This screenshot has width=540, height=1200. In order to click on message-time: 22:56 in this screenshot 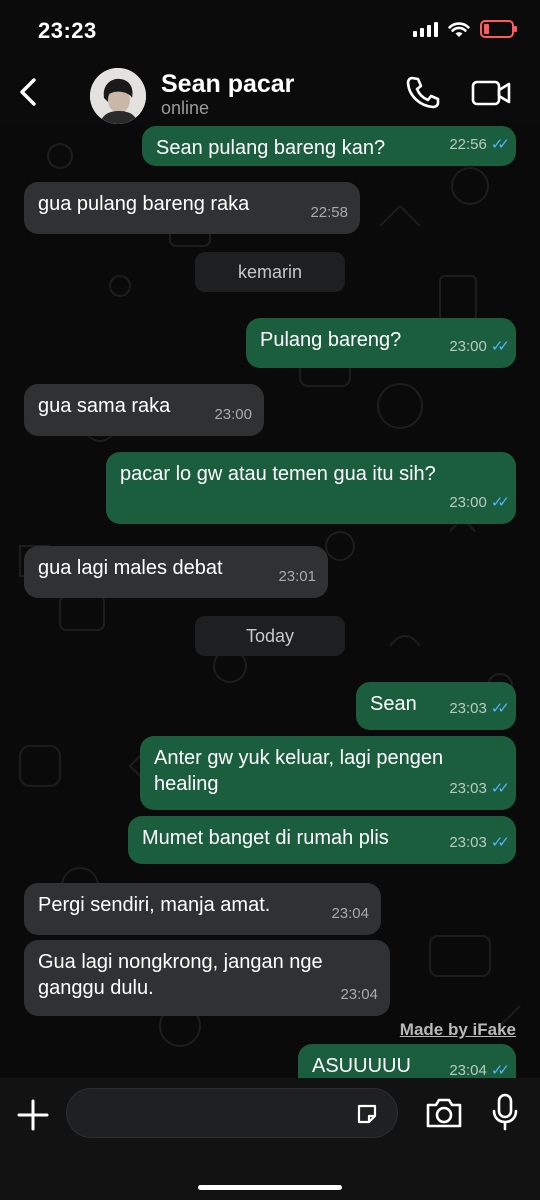, I will do `click(468, 144)`.